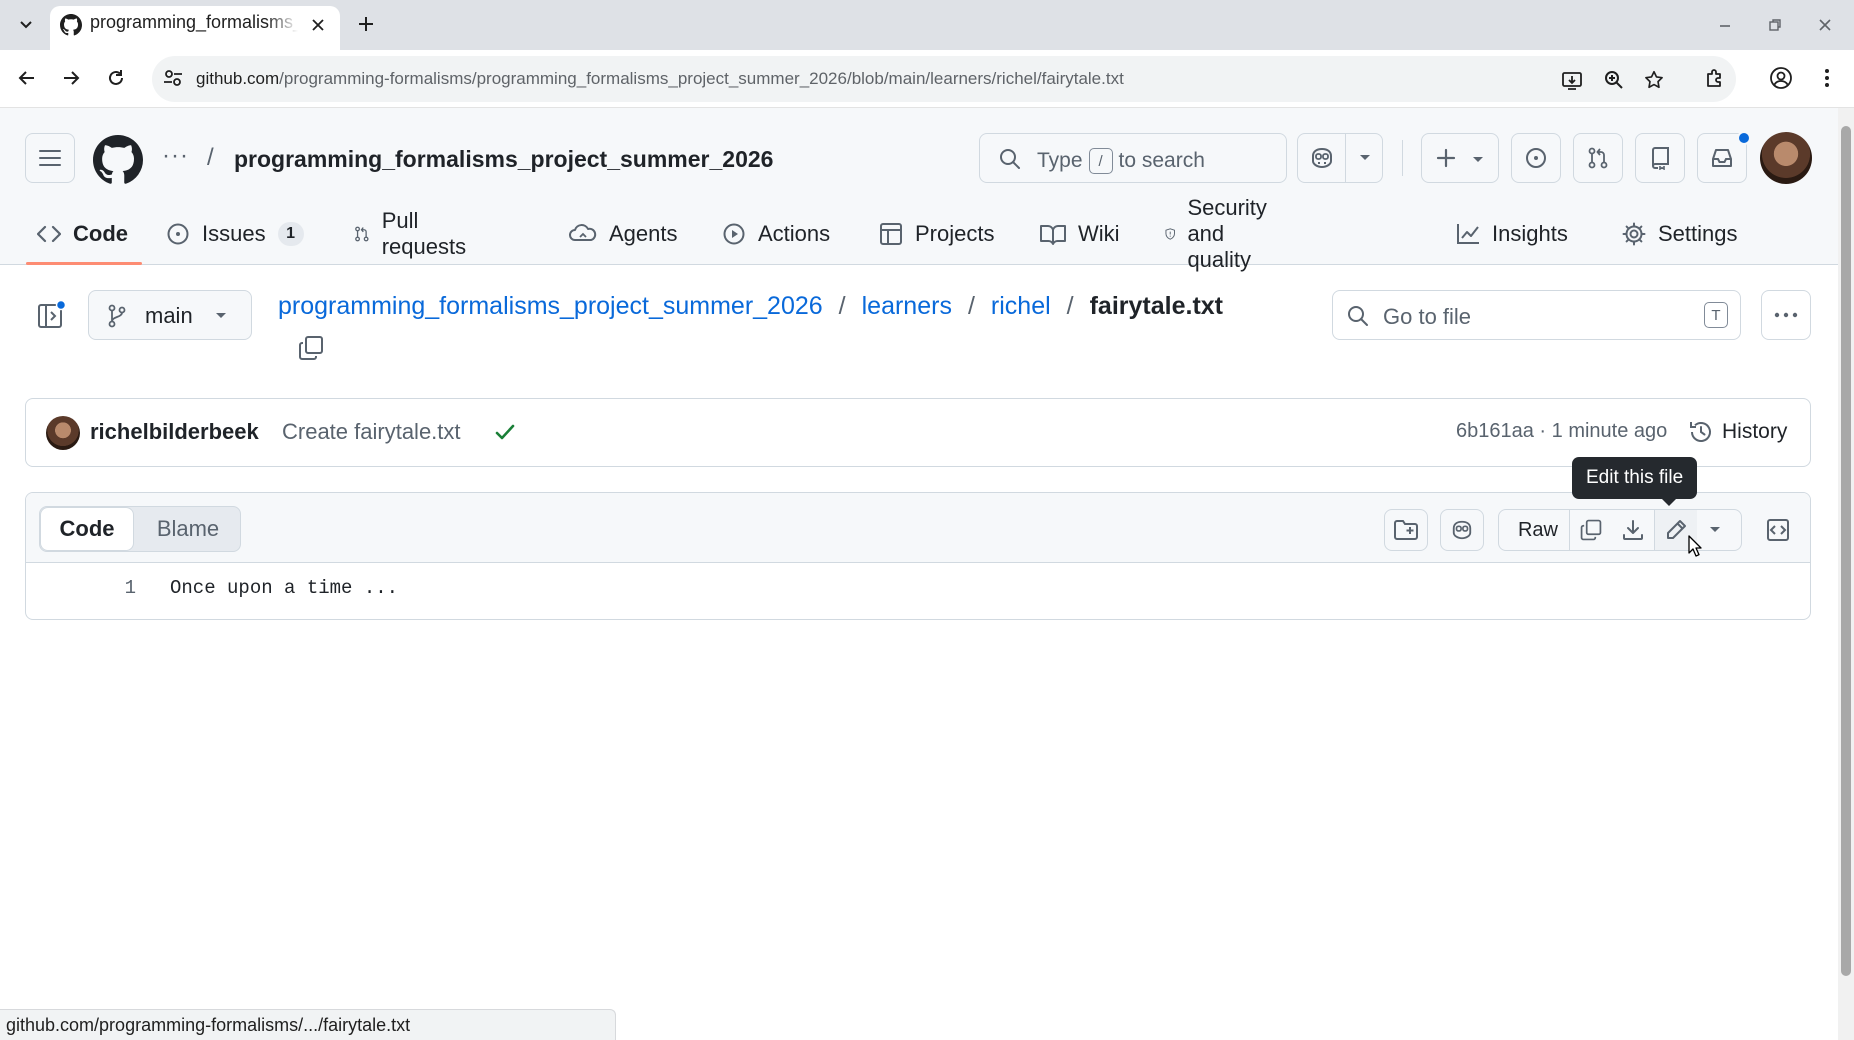 The height and width of the screenshot is (1040, 1854). Describe the element at coordinates (1654, 80) in the screenshot. I see `bookmark-button` at that location.